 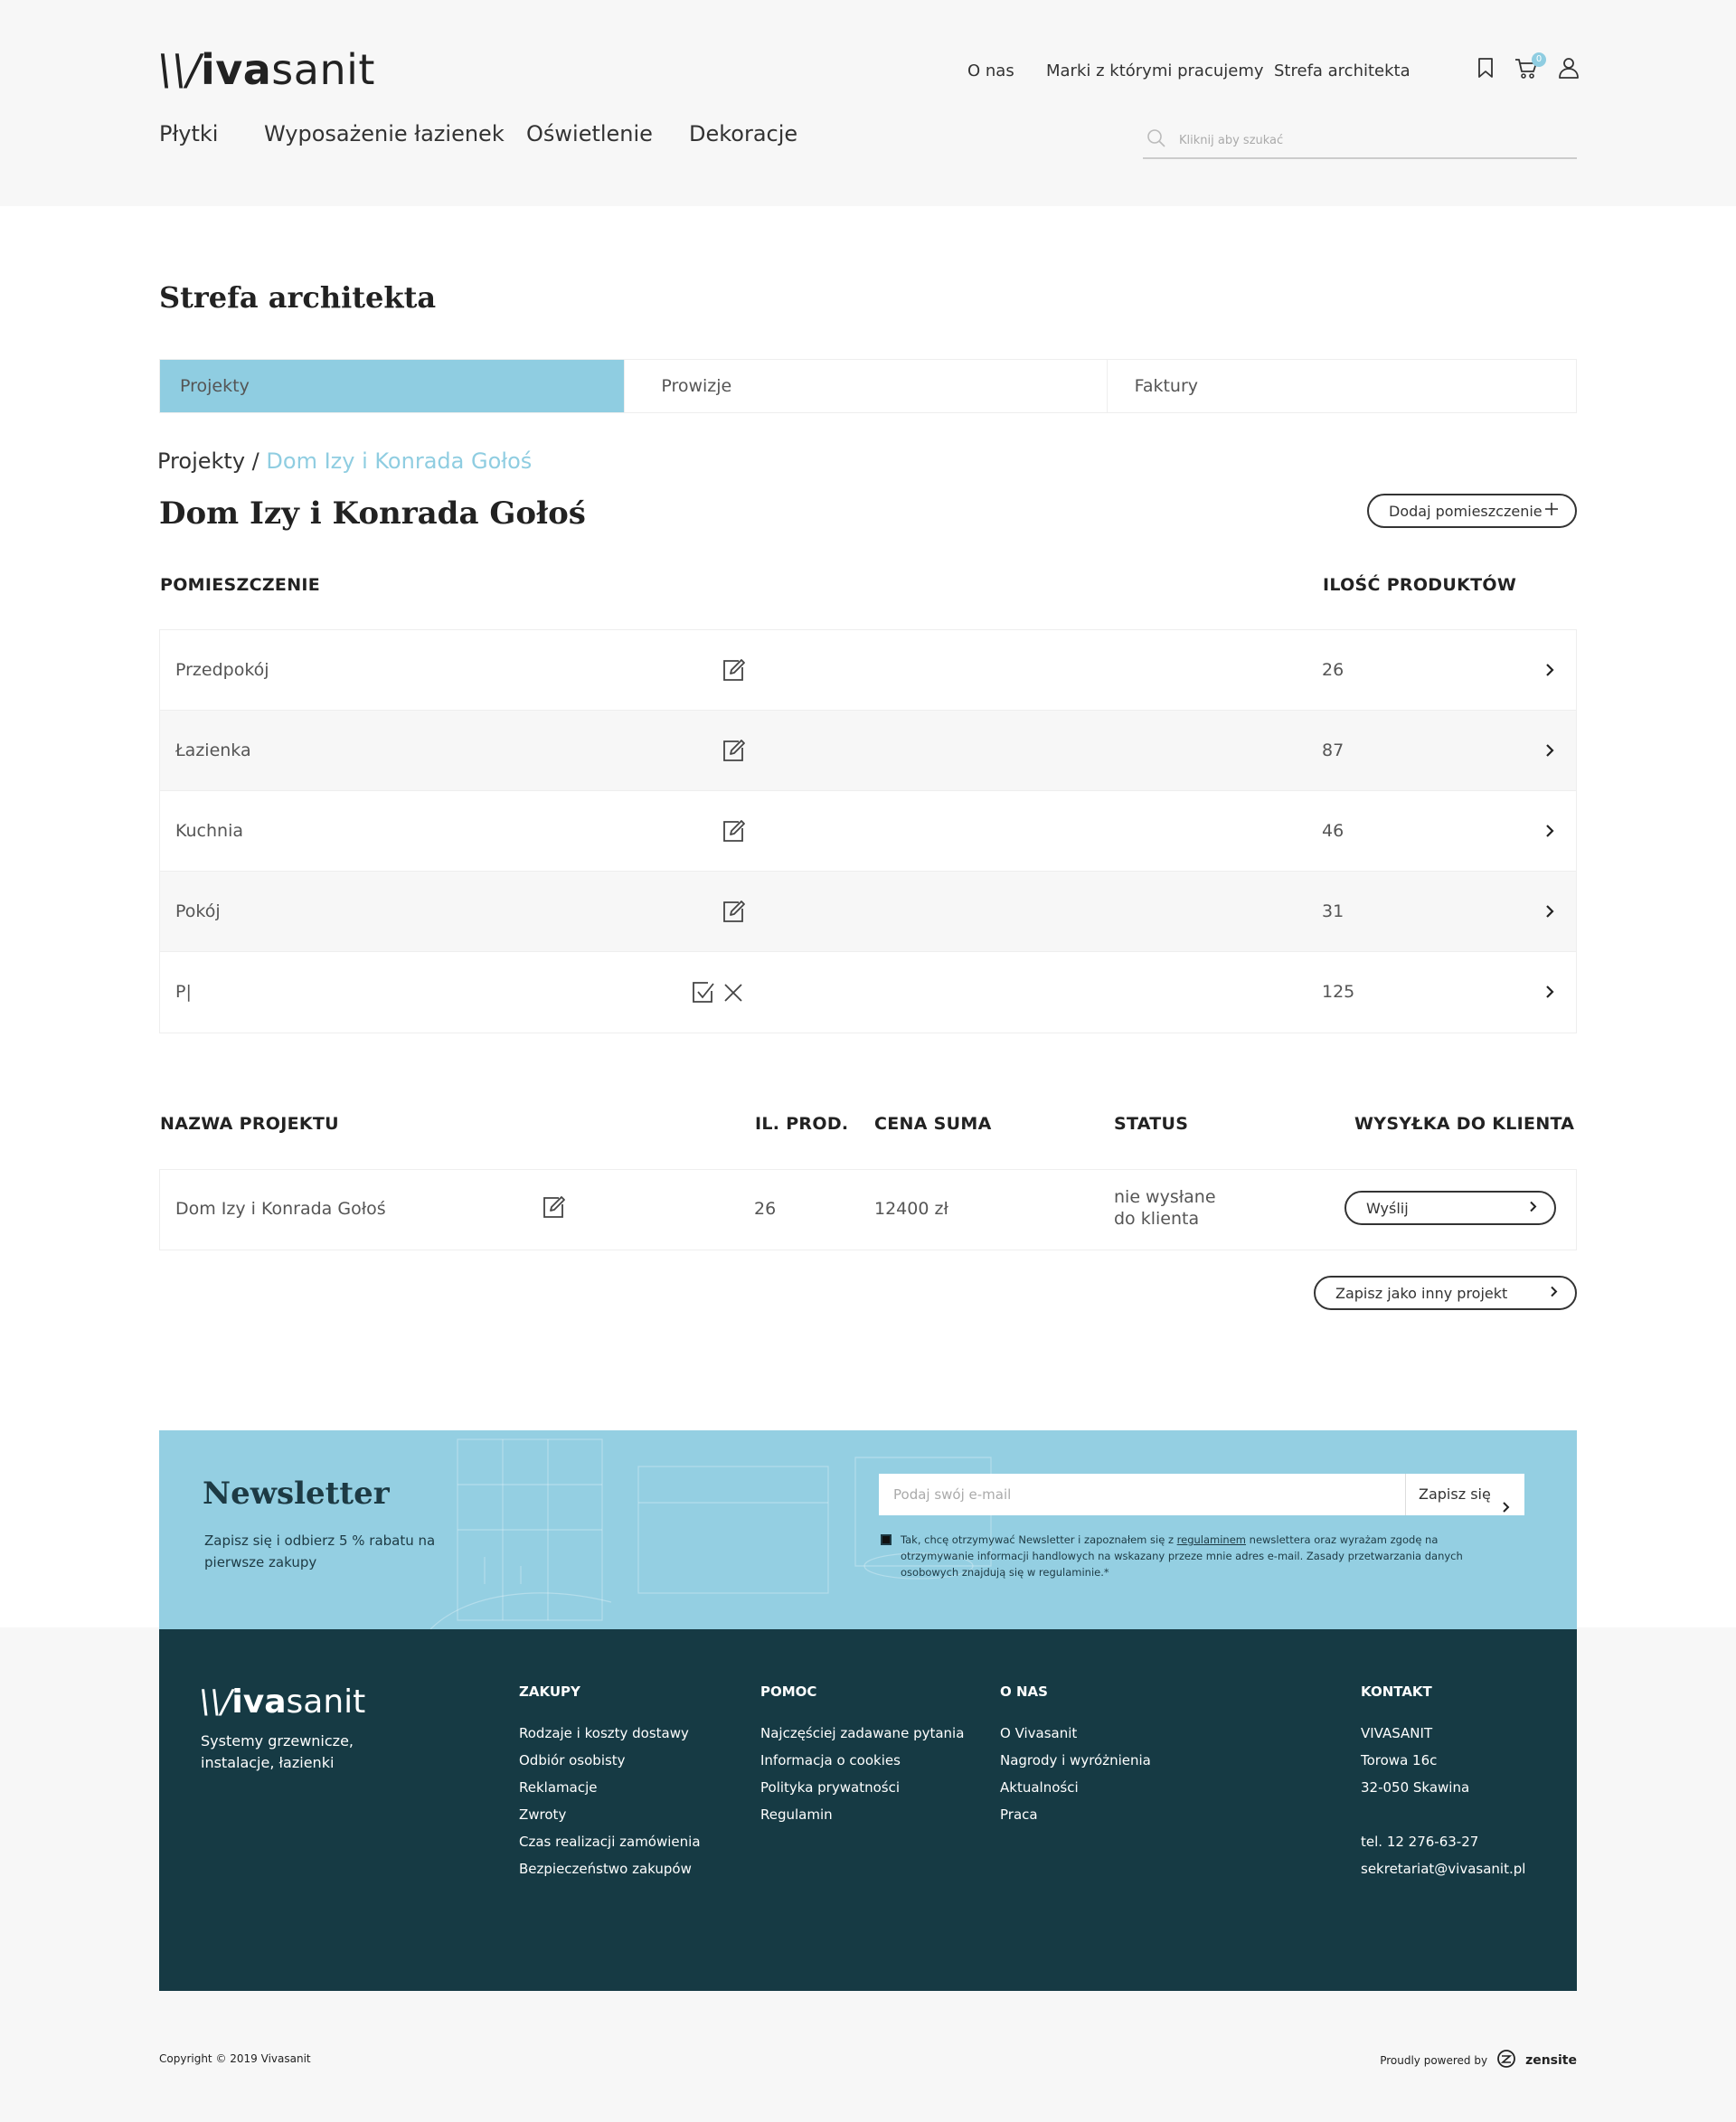 What do you see at coordinates (201, 461) in the screenshot?
I see `breadcrumb-root: Projekty` at bounding box center [201, 461].